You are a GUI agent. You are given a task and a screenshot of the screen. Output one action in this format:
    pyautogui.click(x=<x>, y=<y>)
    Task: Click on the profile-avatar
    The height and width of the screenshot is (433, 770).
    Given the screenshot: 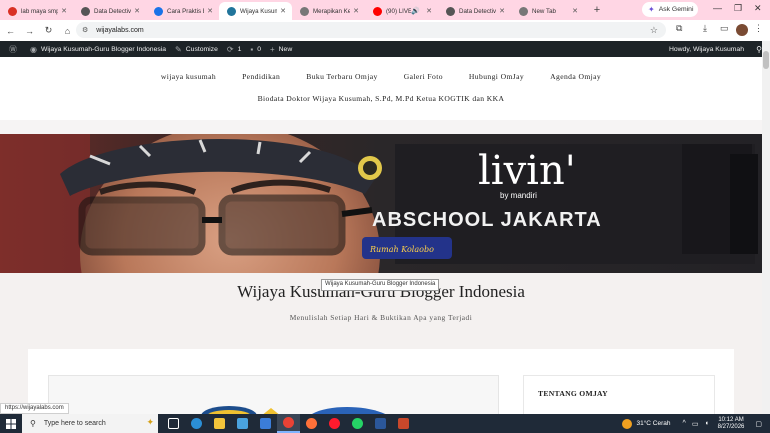 What is the action you would take?
    pyautogui.click(x=742, y=30)
    